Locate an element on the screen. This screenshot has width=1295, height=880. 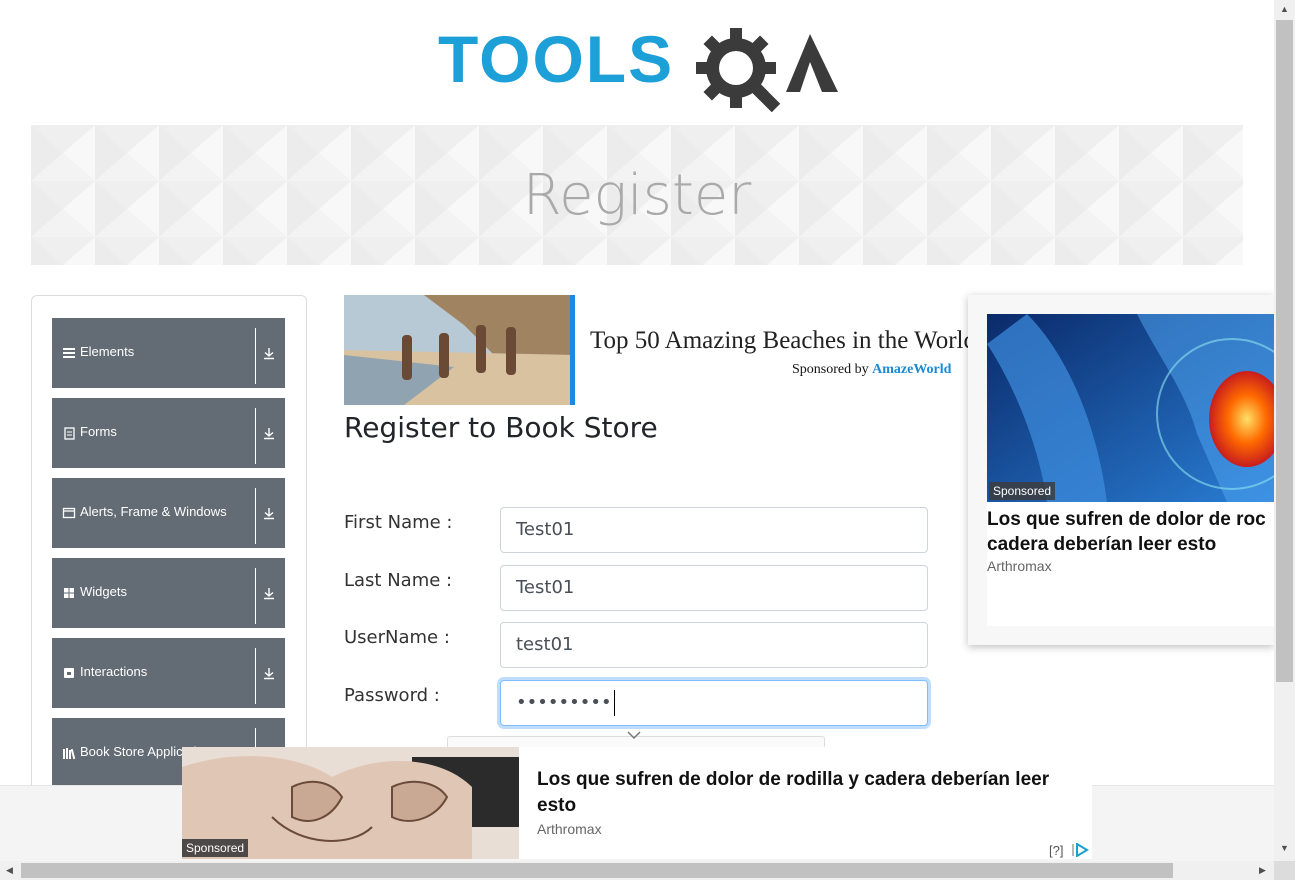
knee-xray-image is located at coordinates (1130, 408).